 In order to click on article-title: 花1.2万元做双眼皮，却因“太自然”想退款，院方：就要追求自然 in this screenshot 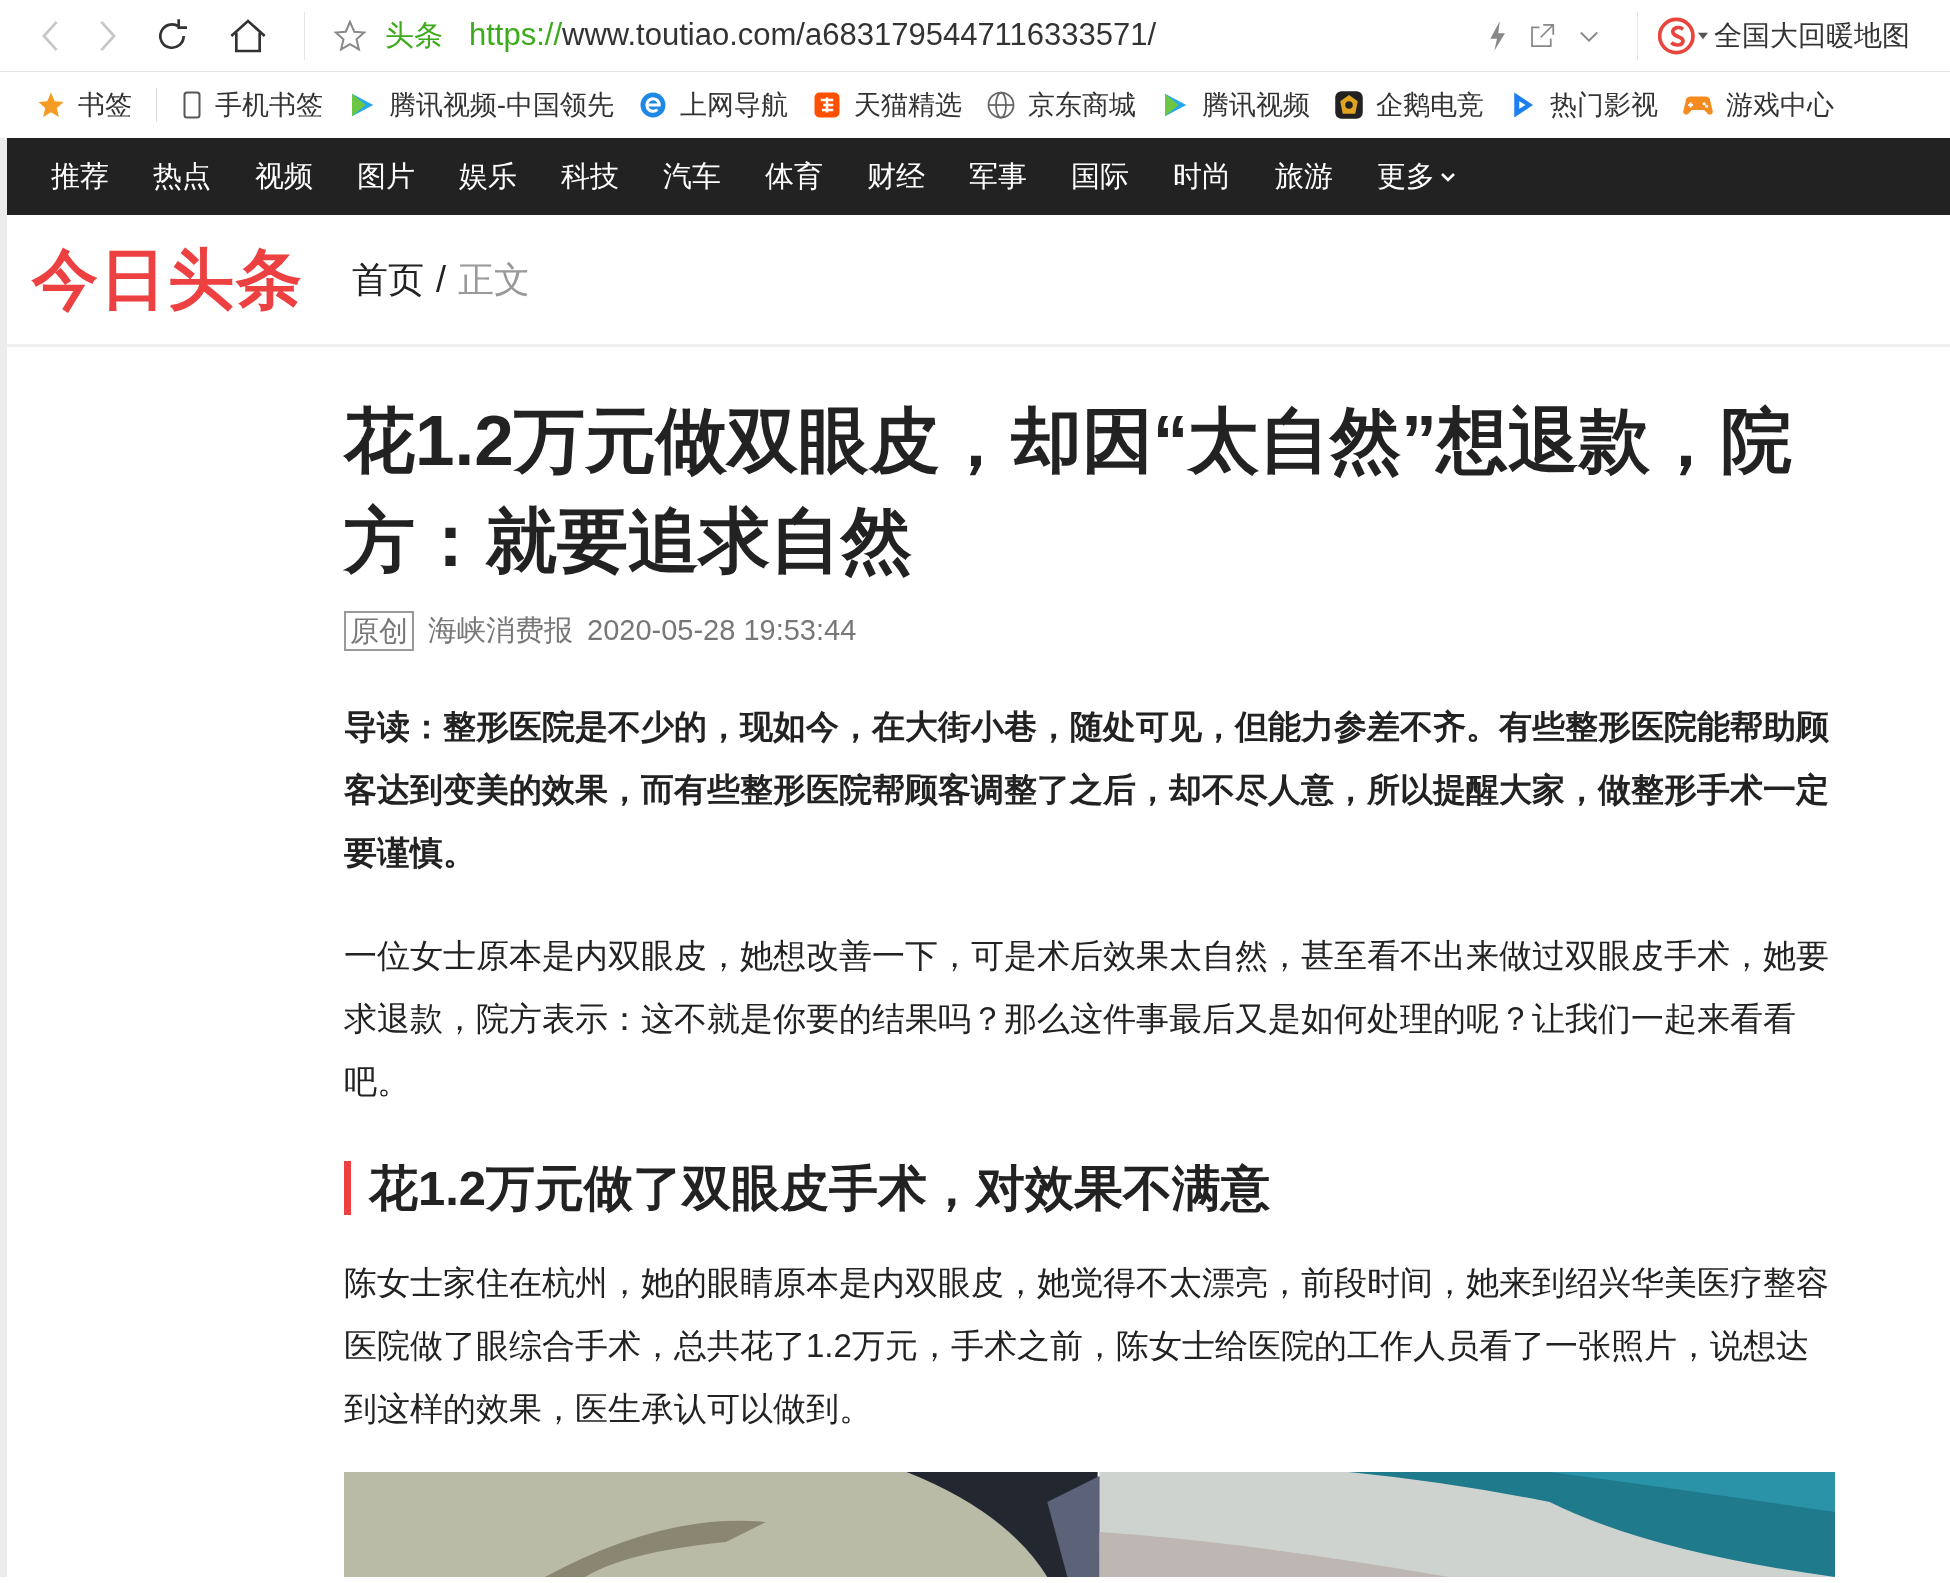, I will do `click(1068, 491)`.